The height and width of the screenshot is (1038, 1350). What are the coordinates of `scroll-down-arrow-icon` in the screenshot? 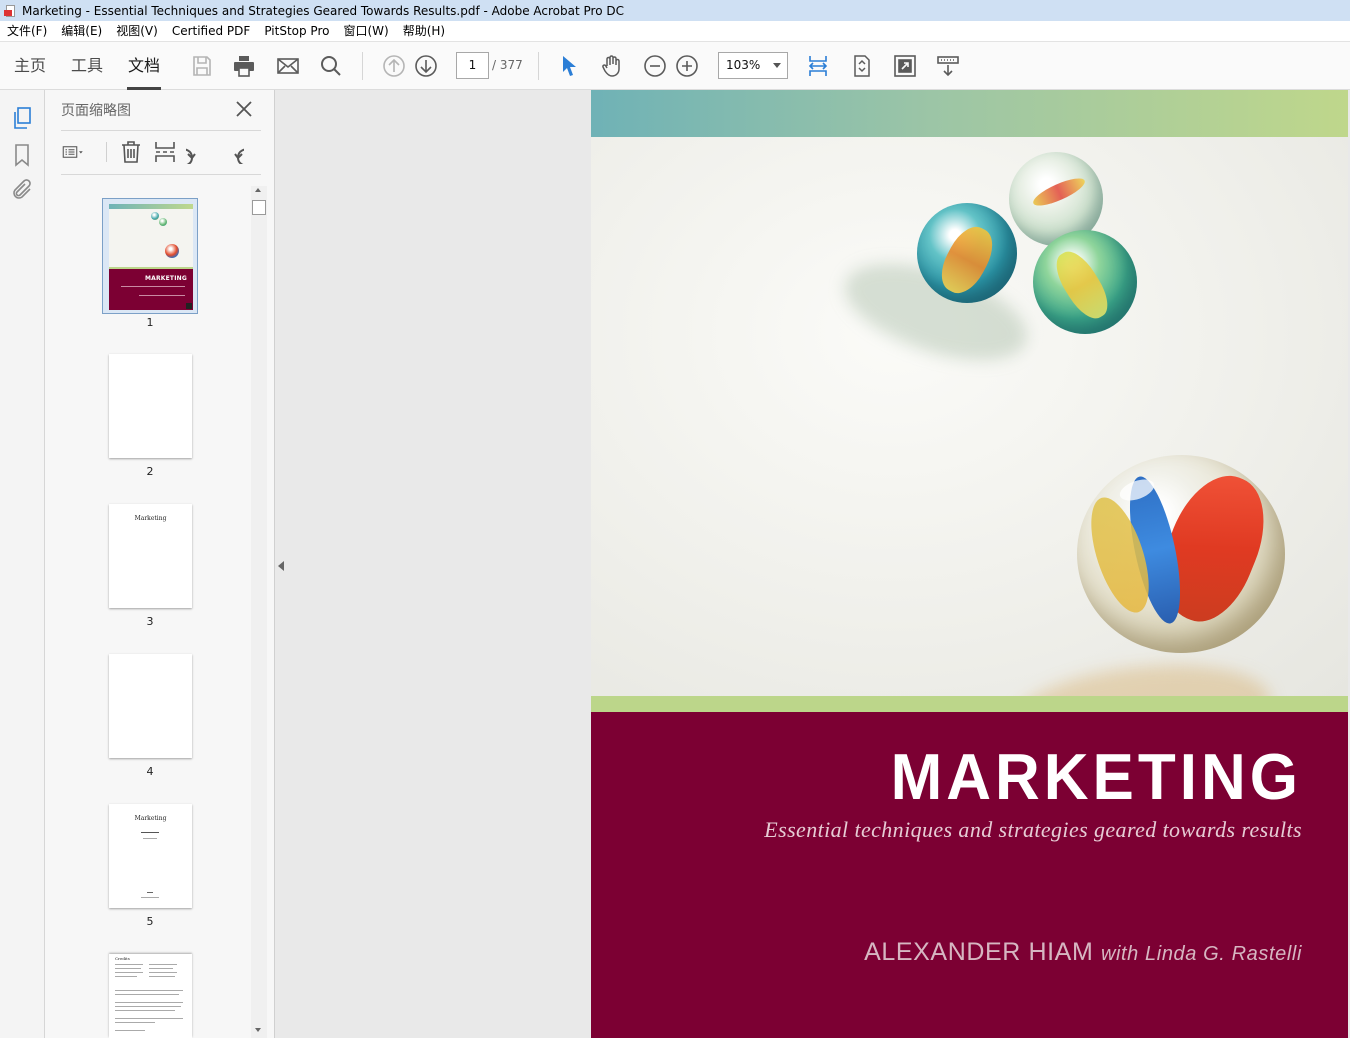 It's located at (258, 1030).